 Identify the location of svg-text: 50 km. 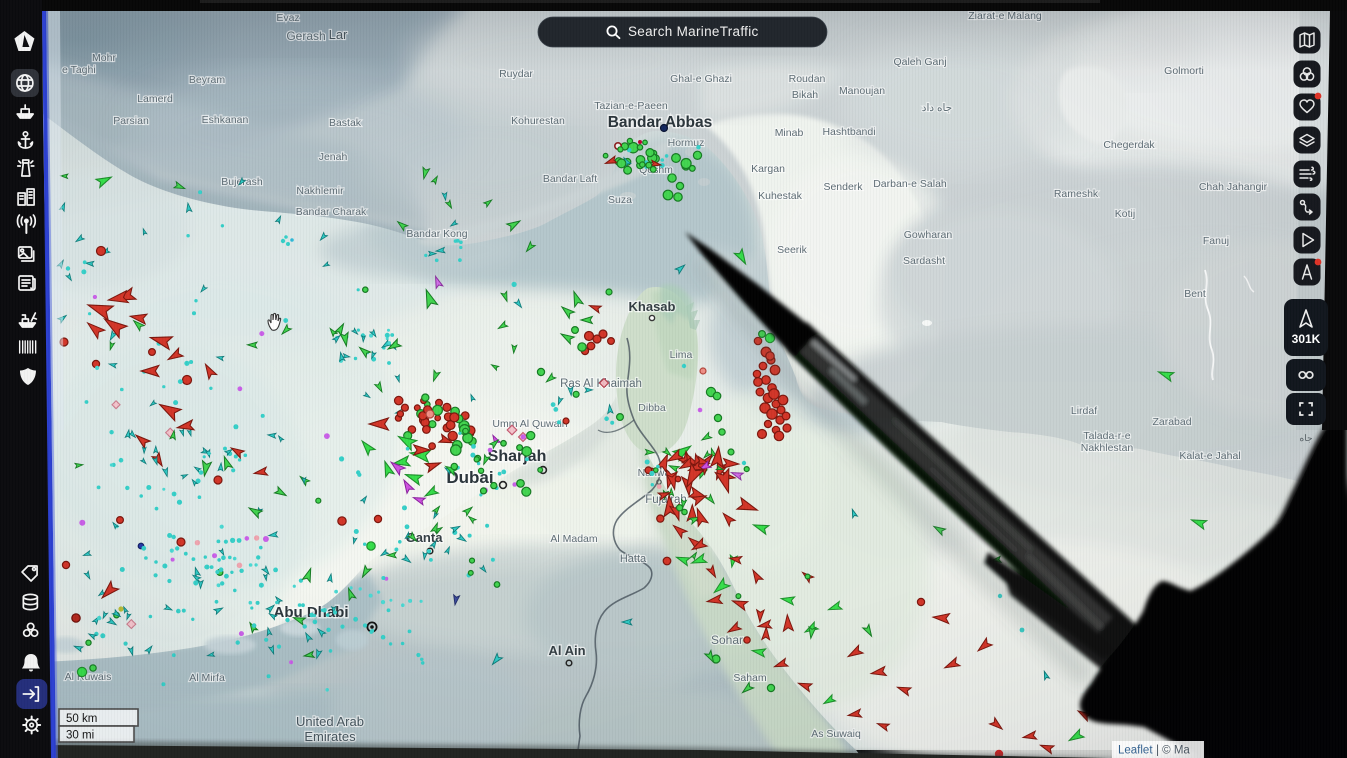
(81, 719).